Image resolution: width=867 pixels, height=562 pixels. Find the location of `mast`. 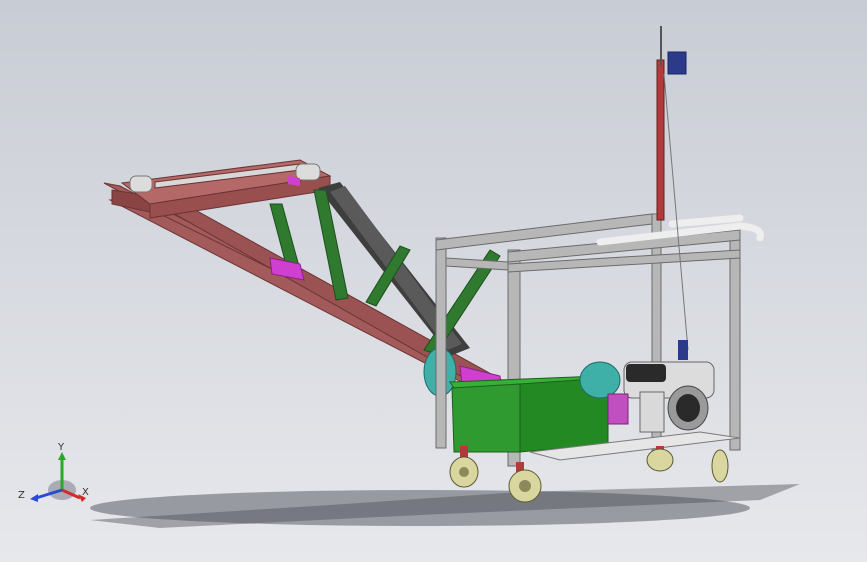

mast is located at coordinates (672, 188).